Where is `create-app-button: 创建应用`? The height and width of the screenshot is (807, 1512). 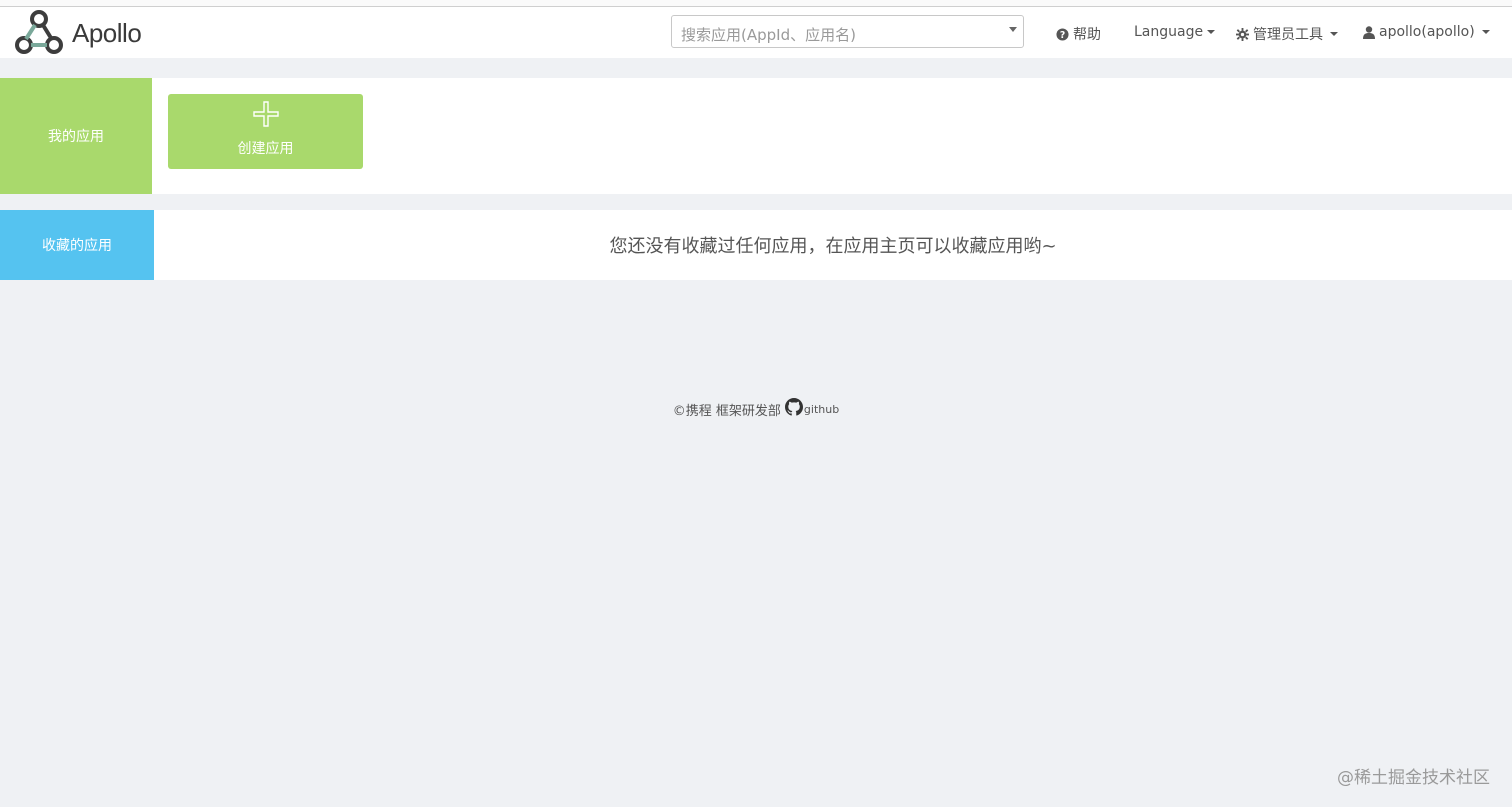 create-app-button: 创建应用 is located at coordinates (265, 131).